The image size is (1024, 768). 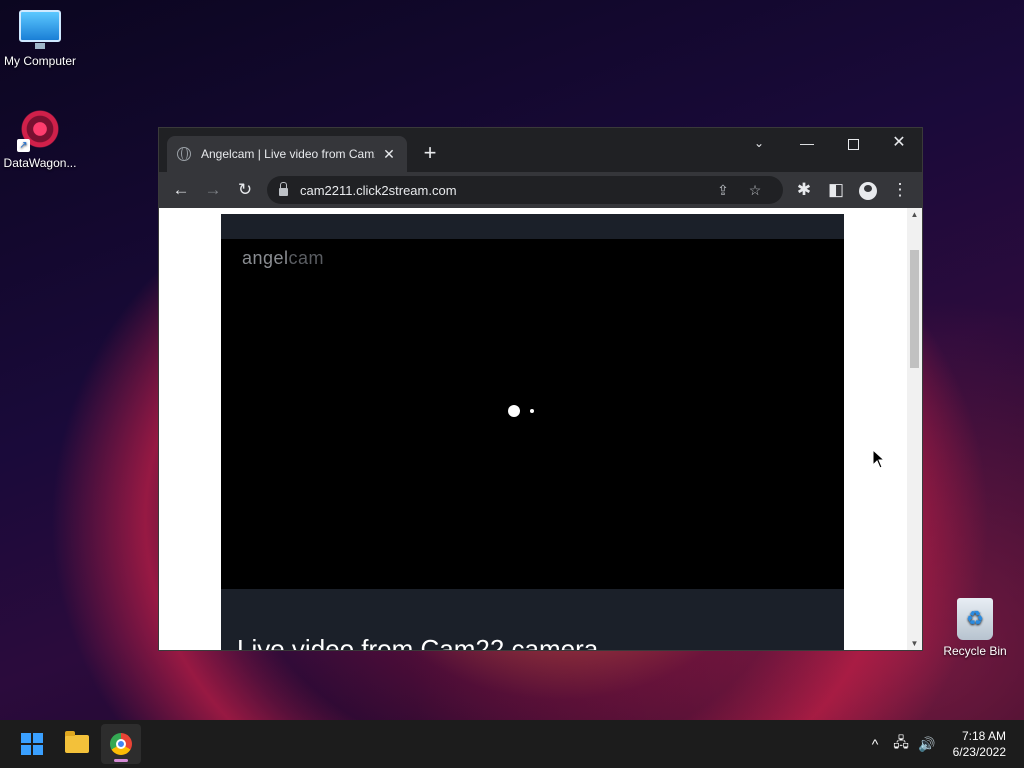 I want to click on desktop-icon-recycle-bin: ♻ Recycle Bin, so click(x=975, y=628).